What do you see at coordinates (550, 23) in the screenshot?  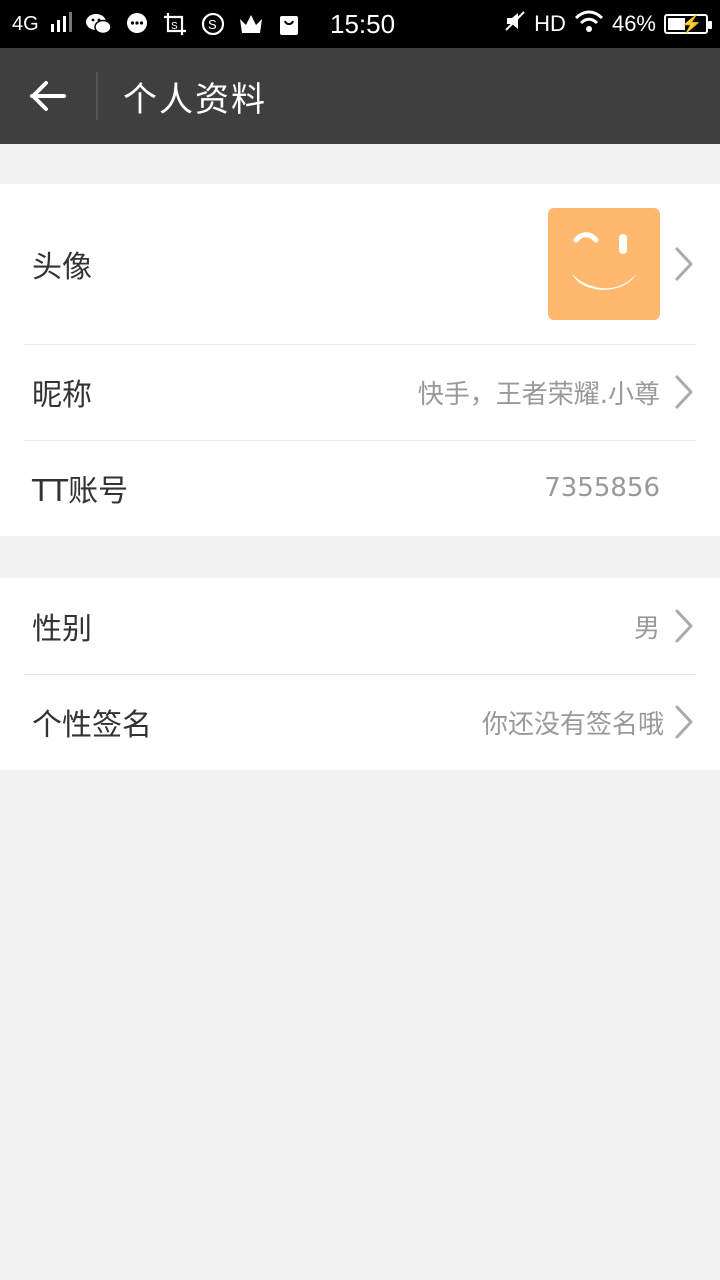 I see `hd-label: HD` at bounding box center [550, 23].